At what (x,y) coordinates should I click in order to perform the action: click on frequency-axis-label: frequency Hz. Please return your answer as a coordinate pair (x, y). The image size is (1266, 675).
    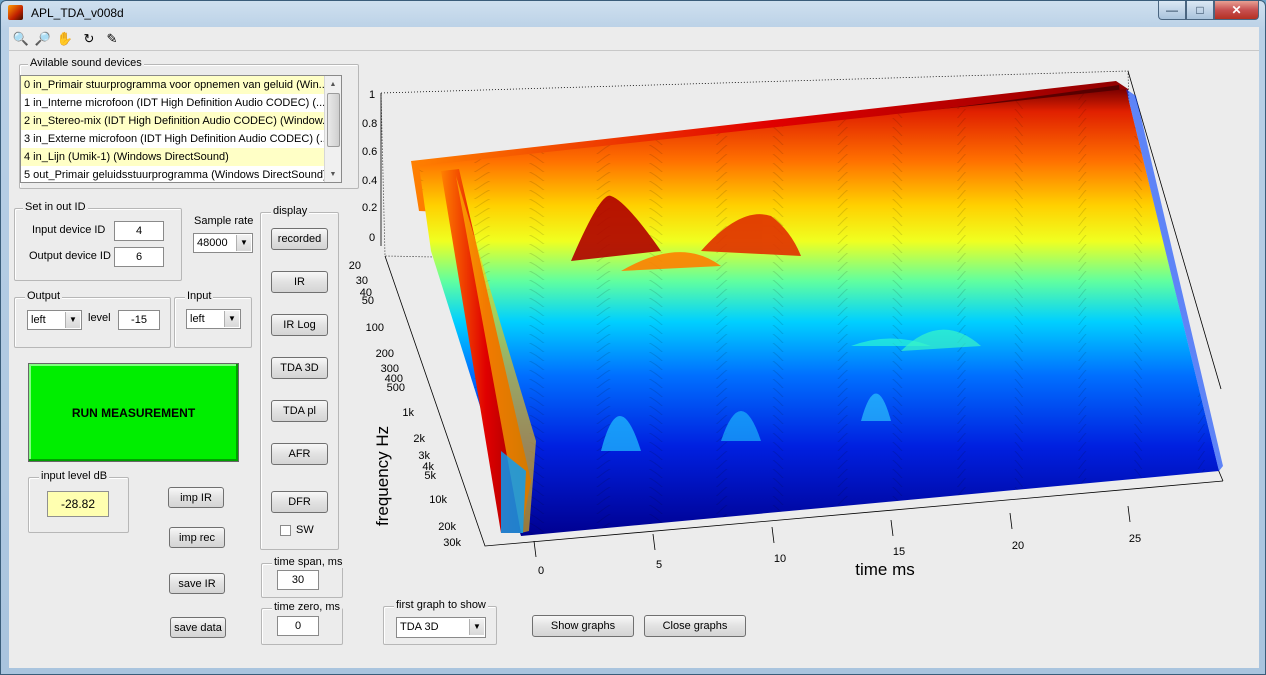
    Looking at the image, I should click on (382, 476).